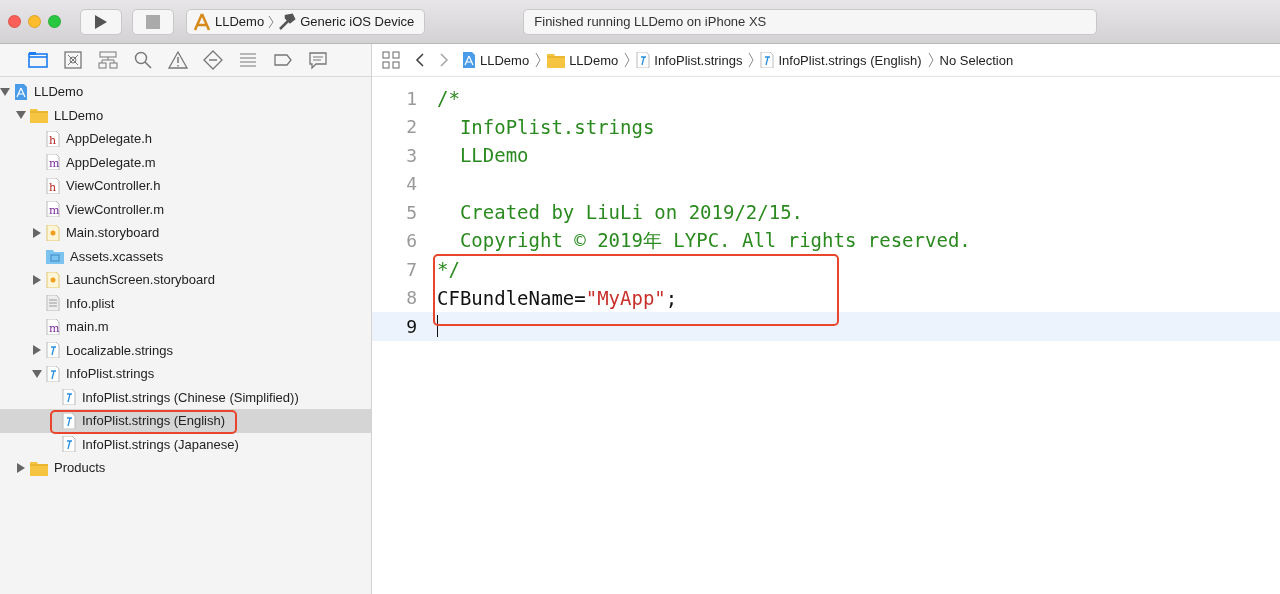  I want to click on file-row: Localizable.strings, so click(185, 350).